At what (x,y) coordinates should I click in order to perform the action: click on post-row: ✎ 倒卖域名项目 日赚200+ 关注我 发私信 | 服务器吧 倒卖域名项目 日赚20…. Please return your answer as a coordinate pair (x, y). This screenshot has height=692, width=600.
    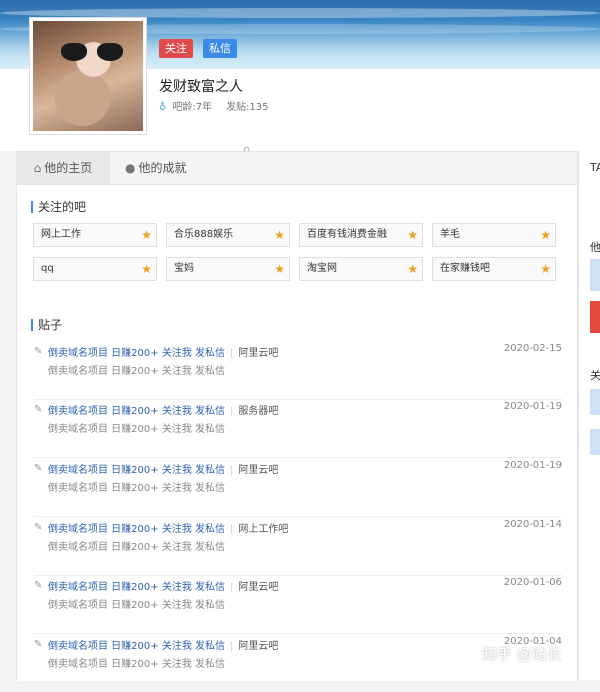
    Looking at the image, I should click on (298, 428).